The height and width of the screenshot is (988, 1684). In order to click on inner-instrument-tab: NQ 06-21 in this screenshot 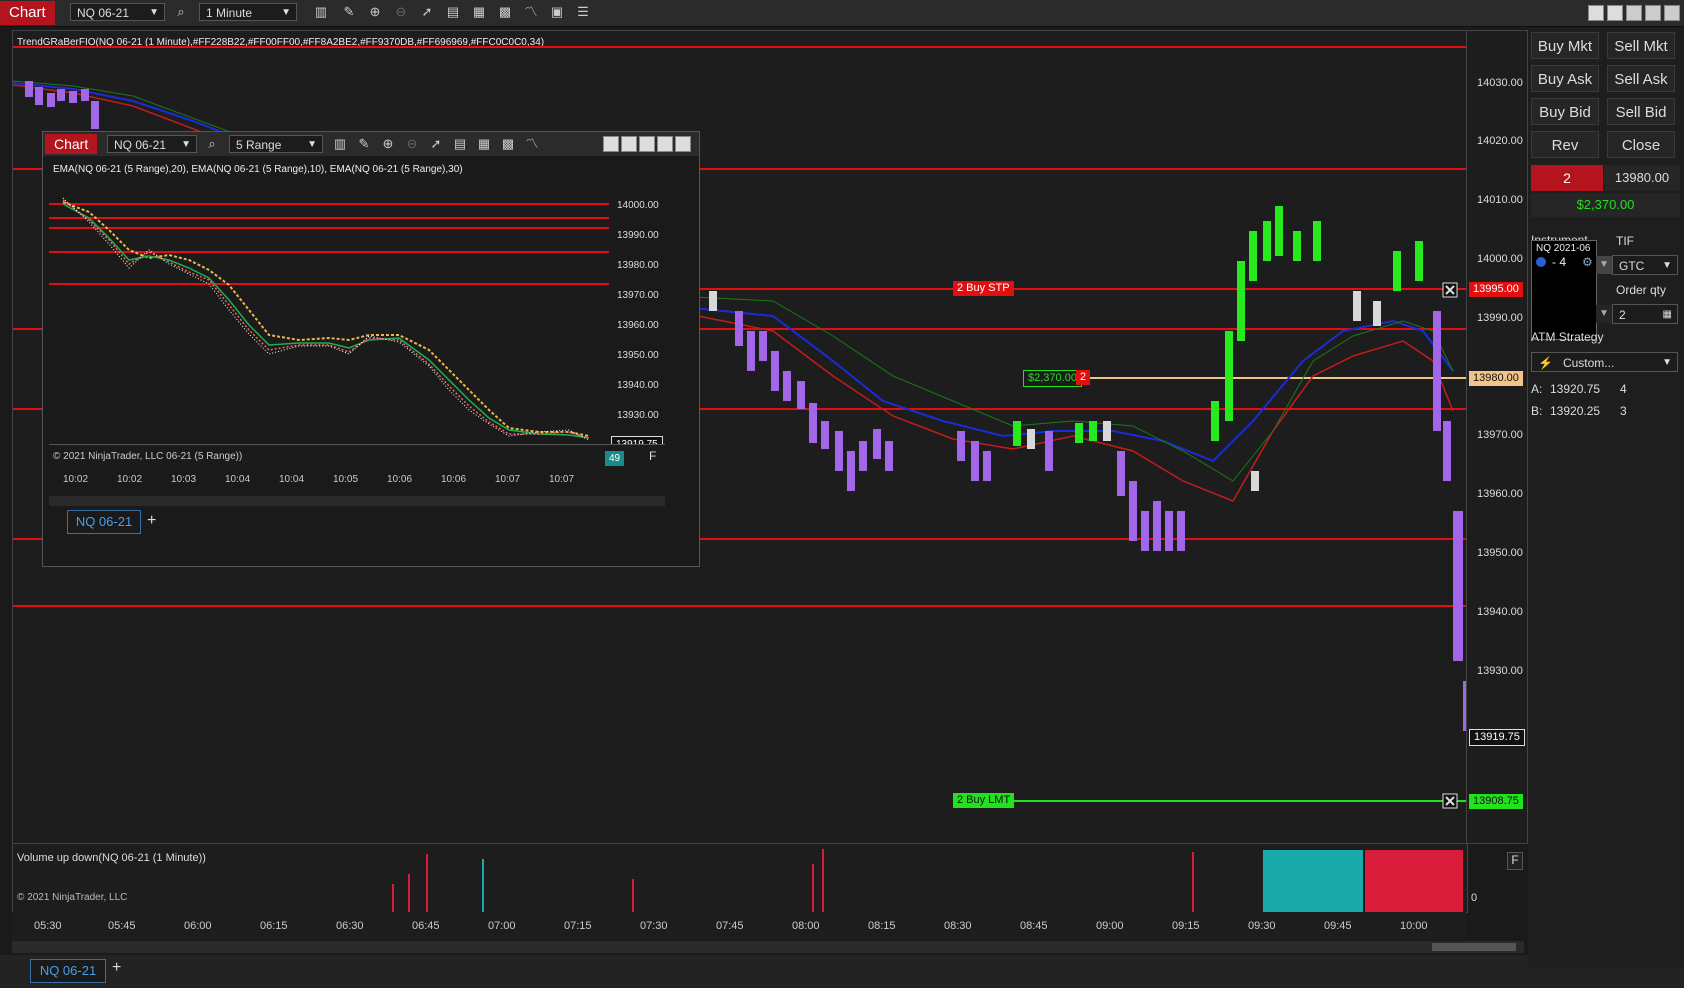, I will do `click(104, 522)`.